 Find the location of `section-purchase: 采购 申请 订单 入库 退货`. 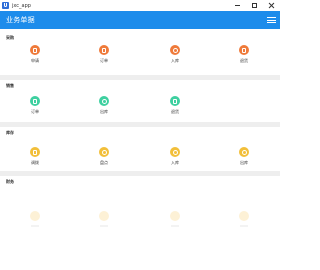

section-purchase: 采购 申请 订单 入库 退货 is located at coordinates (140, 53).